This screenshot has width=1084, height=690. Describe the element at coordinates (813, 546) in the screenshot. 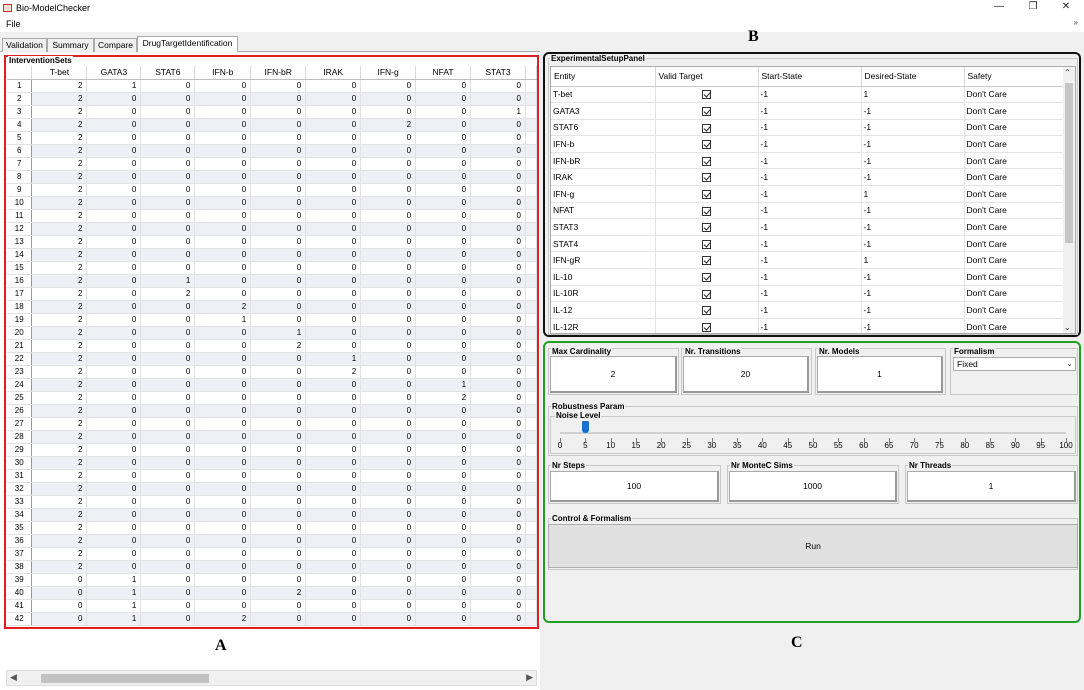

I see `run-button: Run` at that location.